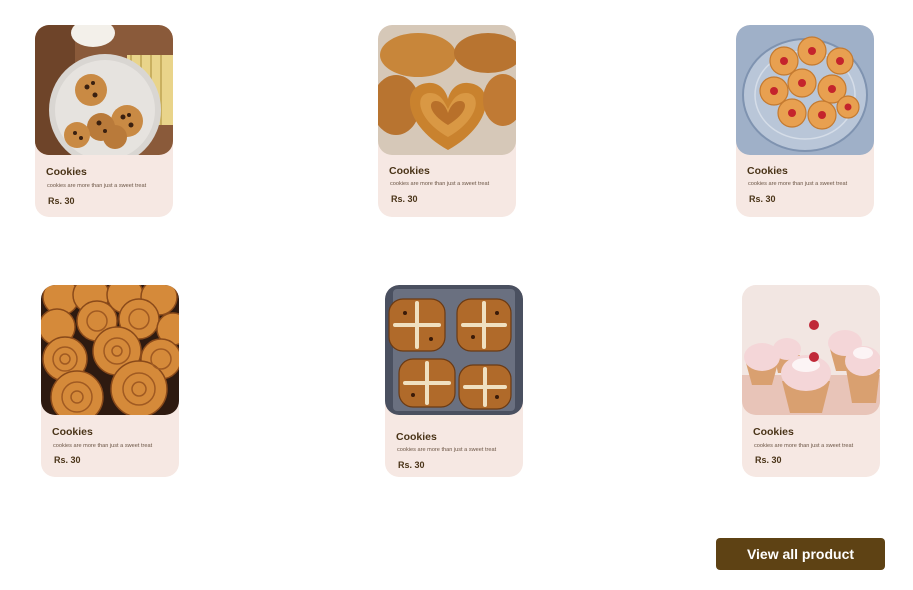 This screenshot has height=590, width=913. Describe the element at coordinates (811, 350) in the screenshot. I see `cupcakes-image` at that location.